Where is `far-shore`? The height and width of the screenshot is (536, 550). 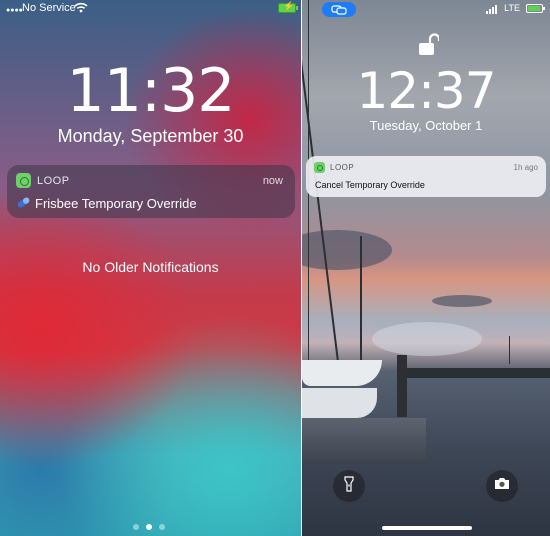
far-shore is located at coordinates (478, 373).